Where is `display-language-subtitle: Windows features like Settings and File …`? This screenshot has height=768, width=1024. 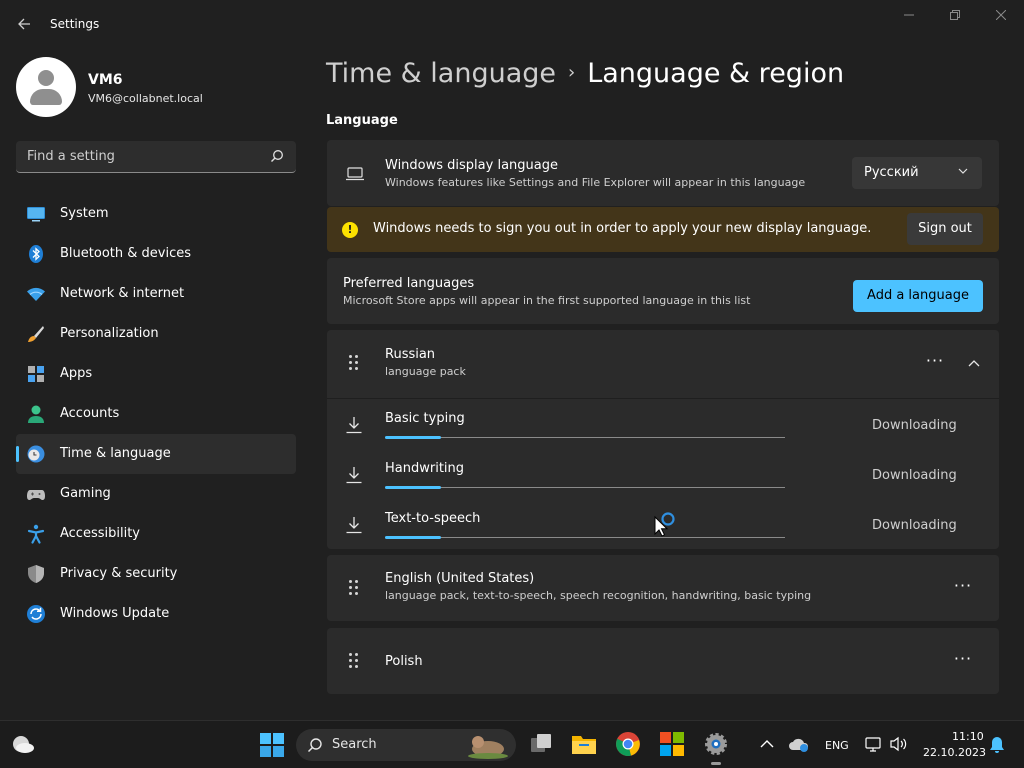 display-language-subtitle: Windows features like Settings and File … is located at coordinates (595, 182).